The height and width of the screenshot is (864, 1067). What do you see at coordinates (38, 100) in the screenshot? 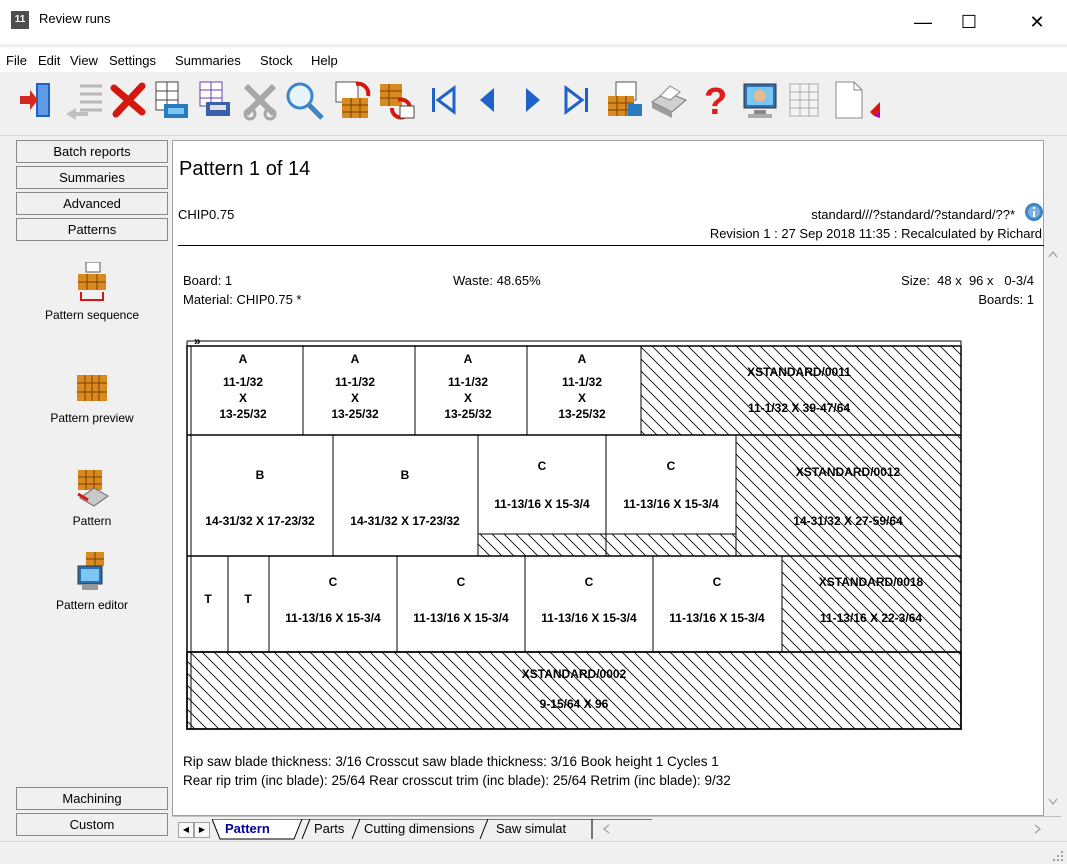
I see `exit-icon` at bounding box center [38, 100].